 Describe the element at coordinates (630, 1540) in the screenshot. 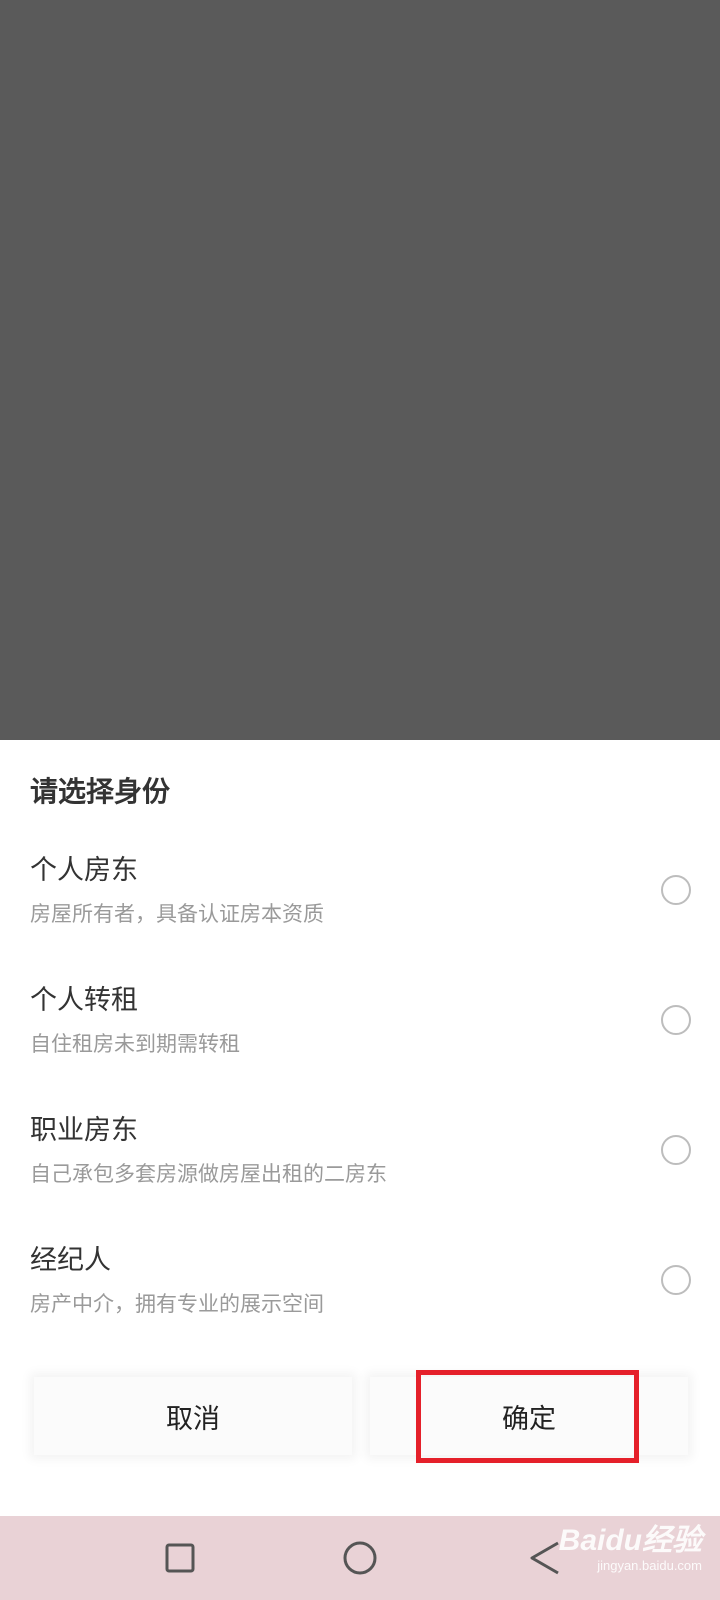

I see `watermark-main-text: Baidu经验` at that location.